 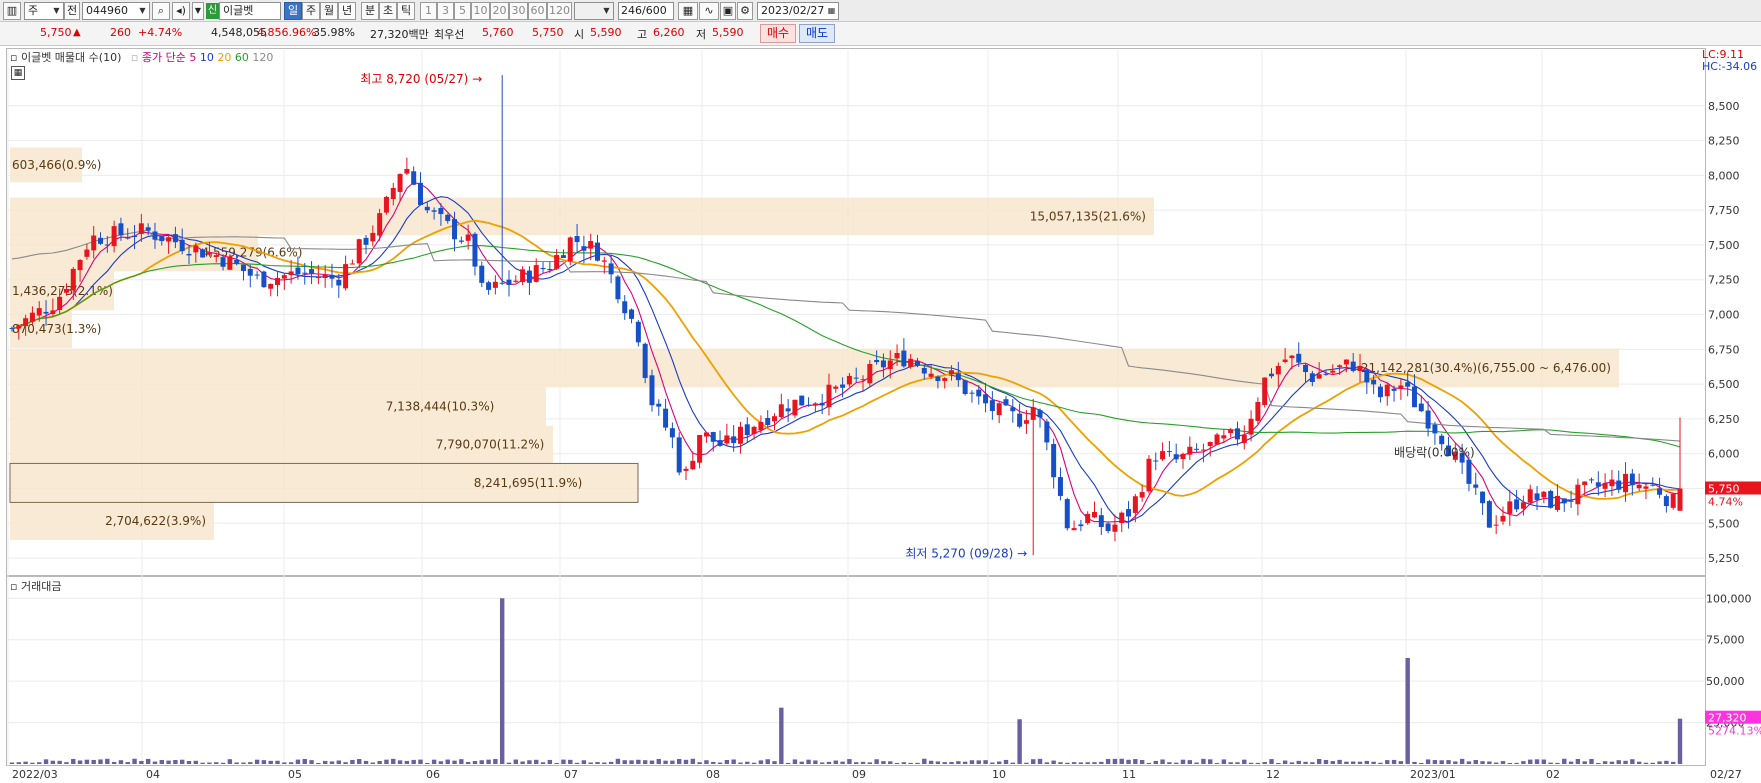 I want to click on volume-ratio: 4,856.96%, so click(x=287, y=32).